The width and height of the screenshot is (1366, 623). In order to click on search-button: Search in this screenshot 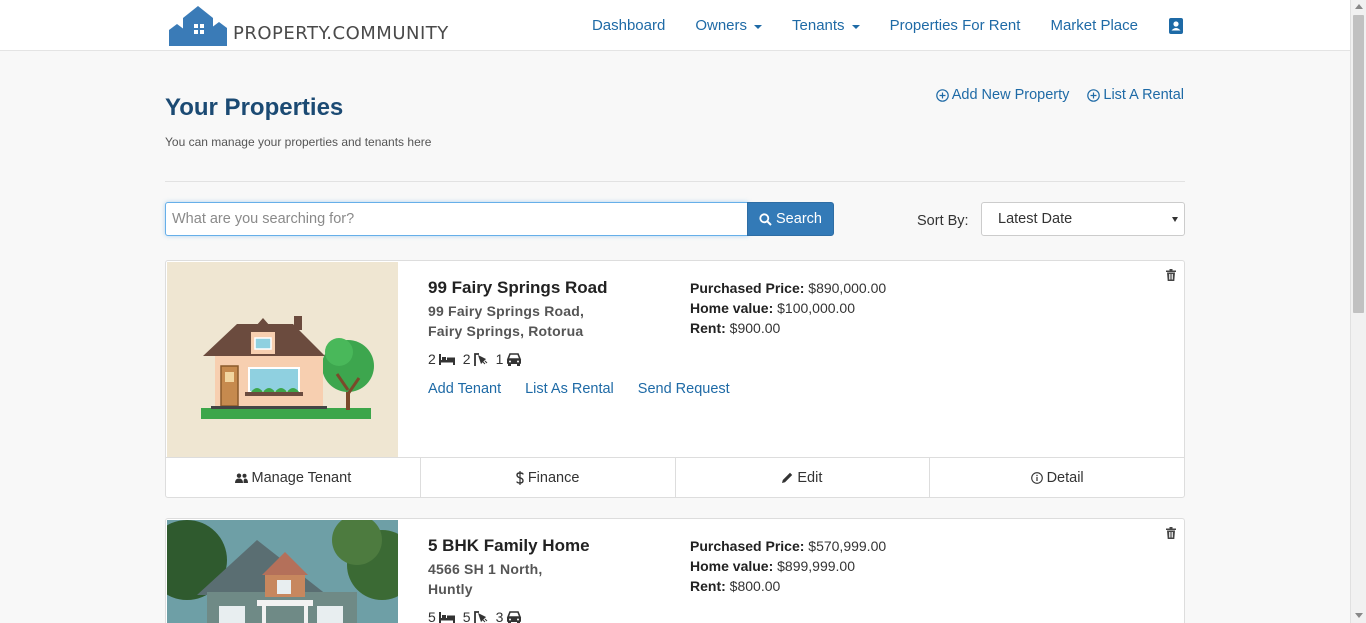, I will do `click(790, 219)`.